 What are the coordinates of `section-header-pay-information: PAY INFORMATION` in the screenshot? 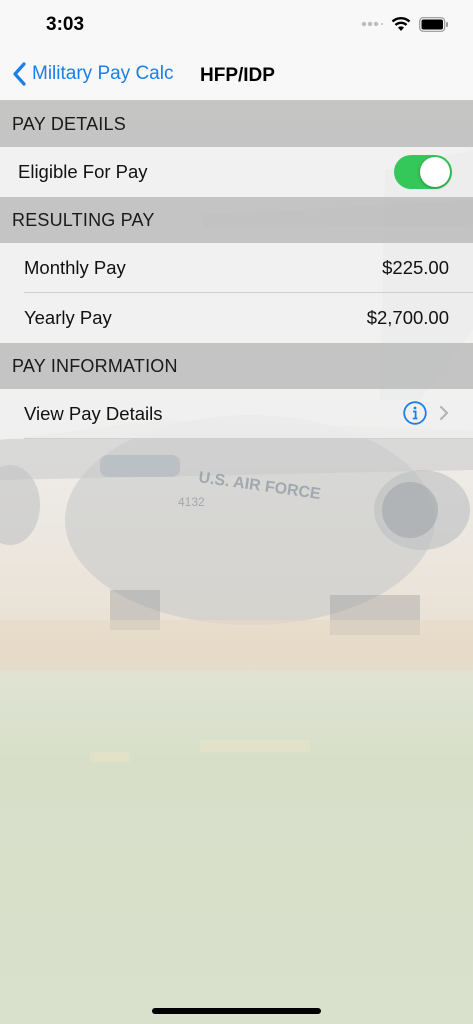 It's located at (236, 366).